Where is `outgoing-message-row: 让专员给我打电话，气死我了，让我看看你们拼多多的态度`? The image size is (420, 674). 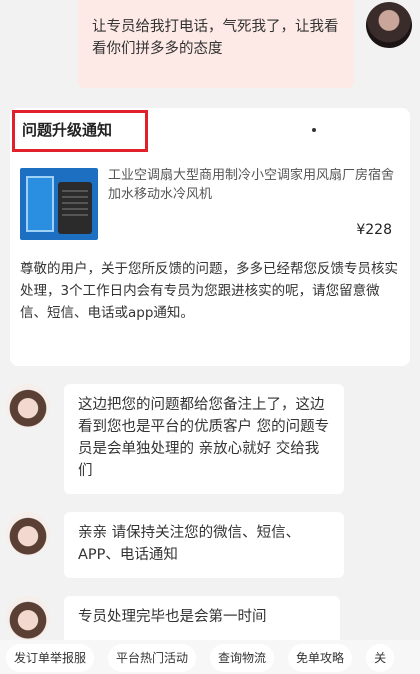 outgoing-message-row: 让专员给我打电话，气死我了，让我看看你们拼多多的态度 is located at coordinates (210, 45).